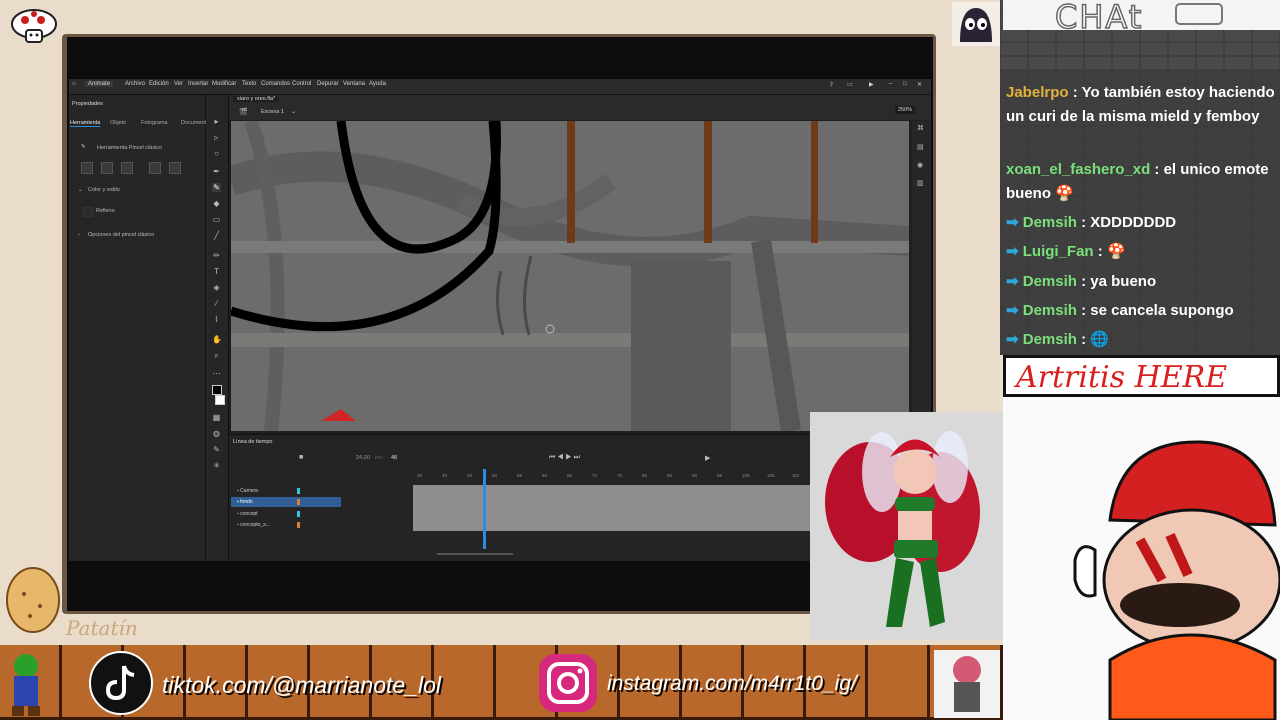 The height and width of the screenshot is (720, 1280). Describe the element at coordinates (746, 475) in the screenshot. I see `frame-tick: 100` at that location.